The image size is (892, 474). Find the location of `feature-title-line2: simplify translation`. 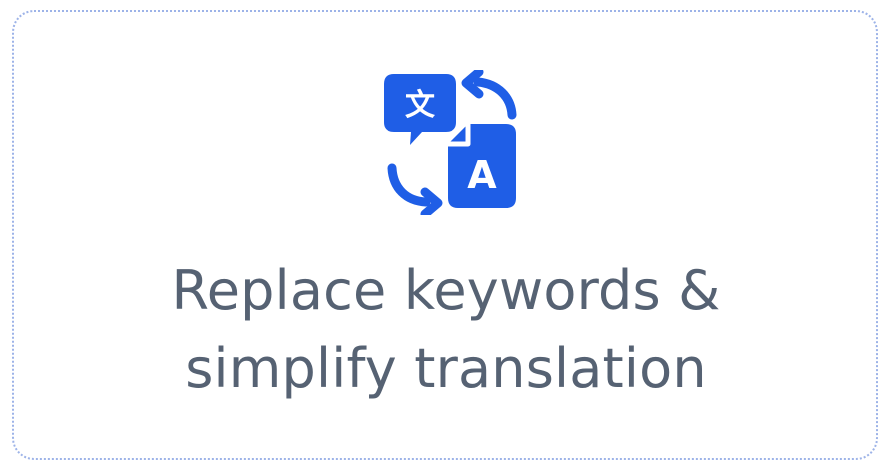

feature-title-line2: simplify translation is located at coordinates (446, 368).